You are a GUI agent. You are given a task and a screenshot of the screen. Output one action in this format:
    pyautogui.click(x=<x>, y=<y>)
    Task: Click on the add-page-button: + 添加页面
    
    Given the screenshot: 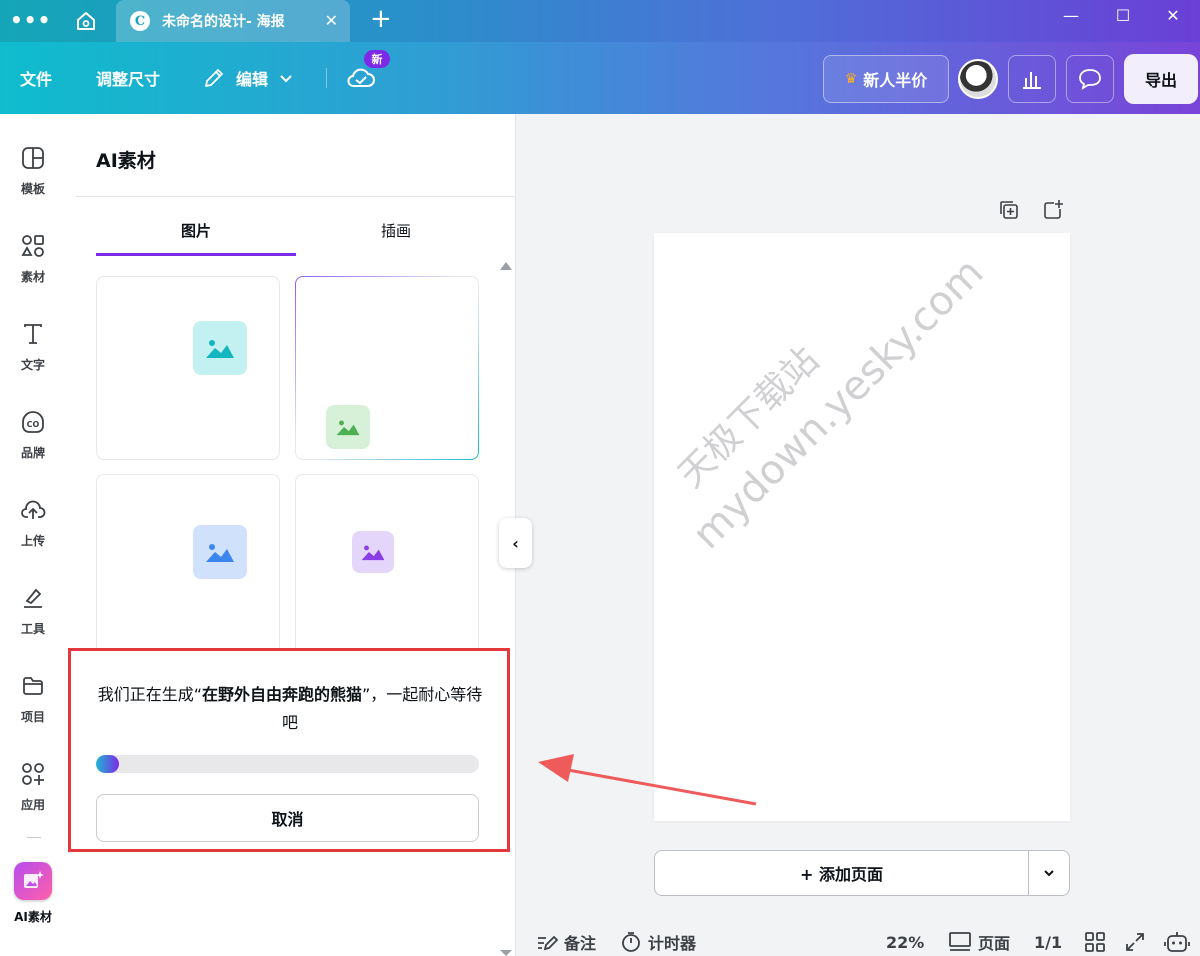 What is the action you would take?
    pyautogui.click(x=842, y=873)
    